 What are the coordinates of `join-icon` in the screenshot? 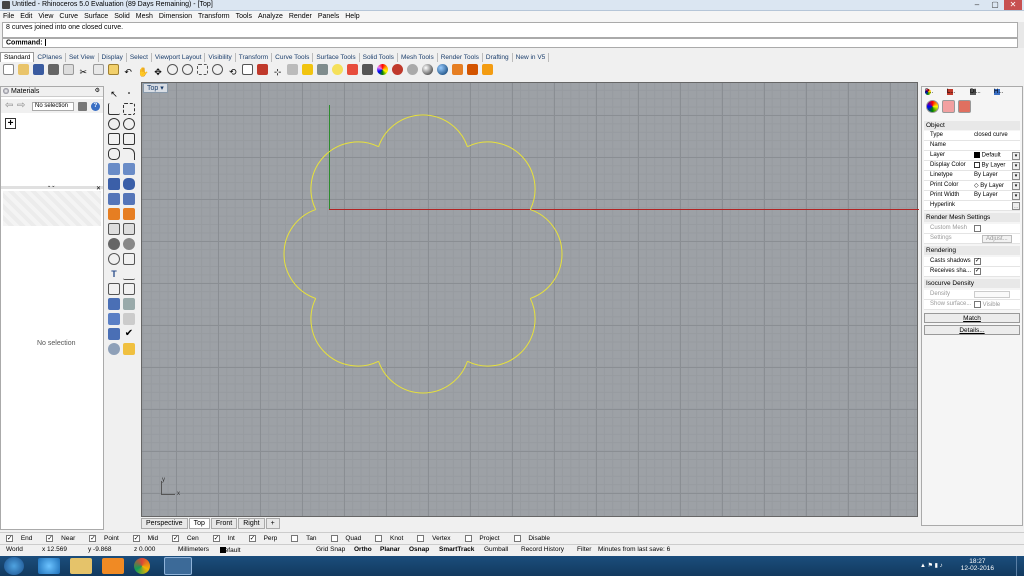 It's located at (114, 244).